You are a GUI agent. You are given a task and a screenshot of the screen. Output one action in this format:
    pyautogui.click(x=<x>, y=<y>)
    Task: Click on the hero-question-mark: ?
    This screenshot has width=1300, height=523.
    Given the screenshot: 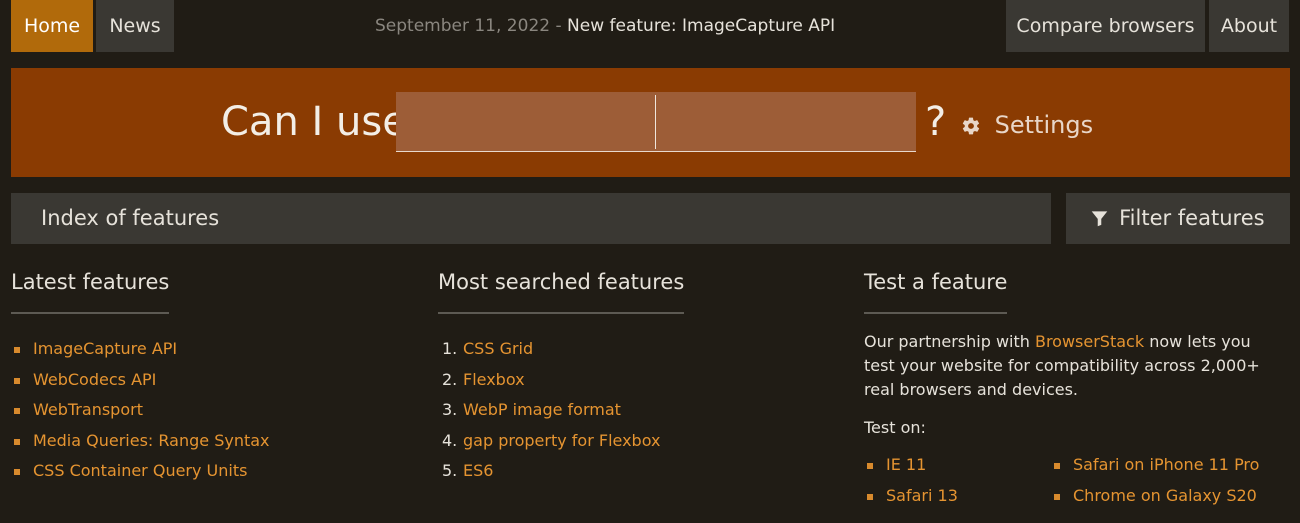 What is the action you would take?
    pyautogui.click(x=936, y=122)
    